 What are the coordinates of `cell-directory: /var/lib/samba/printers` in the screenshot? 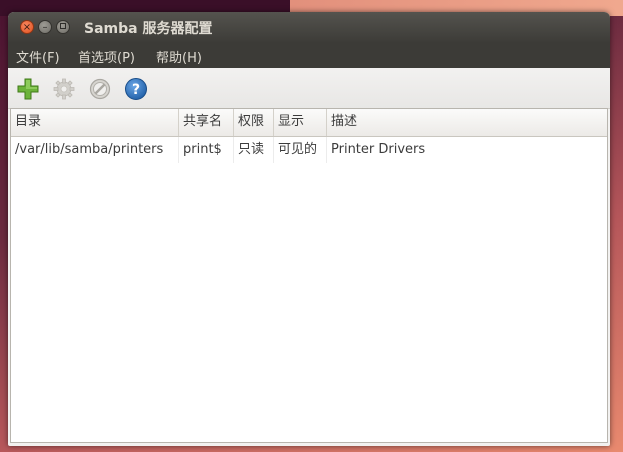 It's located at (95, 150).